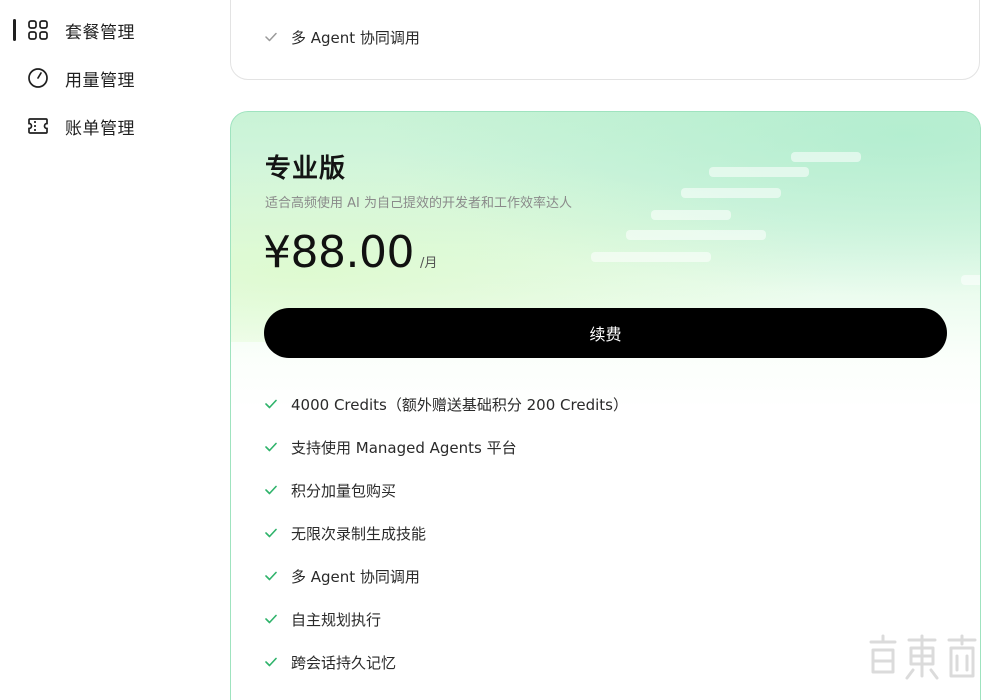  I want to click on gauge-icon, so click(38, 78).